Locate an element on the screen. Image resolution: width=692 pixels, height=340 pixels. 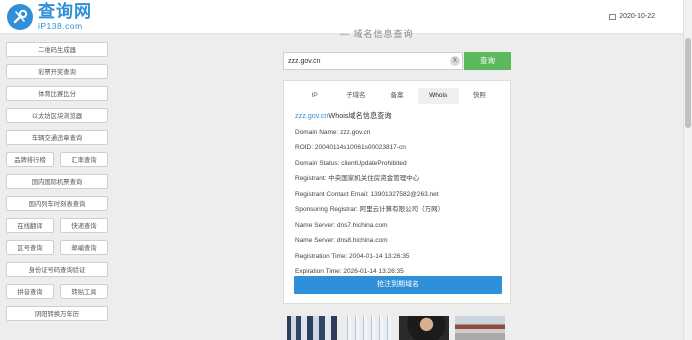
whois-field: Expiration Time: 2026-01-14 13:26:35 is located at coordinates (349, 271).